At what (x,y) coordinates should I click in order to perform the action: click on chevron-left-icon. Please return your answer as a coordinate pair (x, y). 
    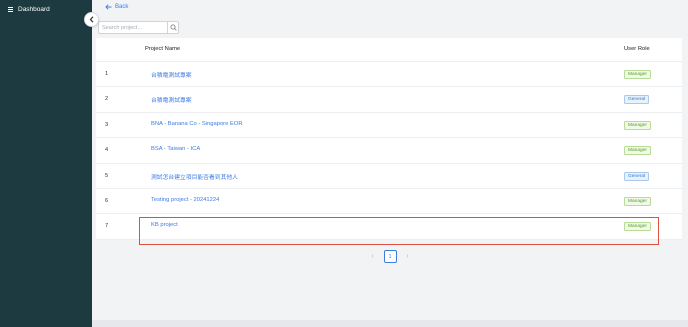
    Looking at the image, I should click on (91, 19).